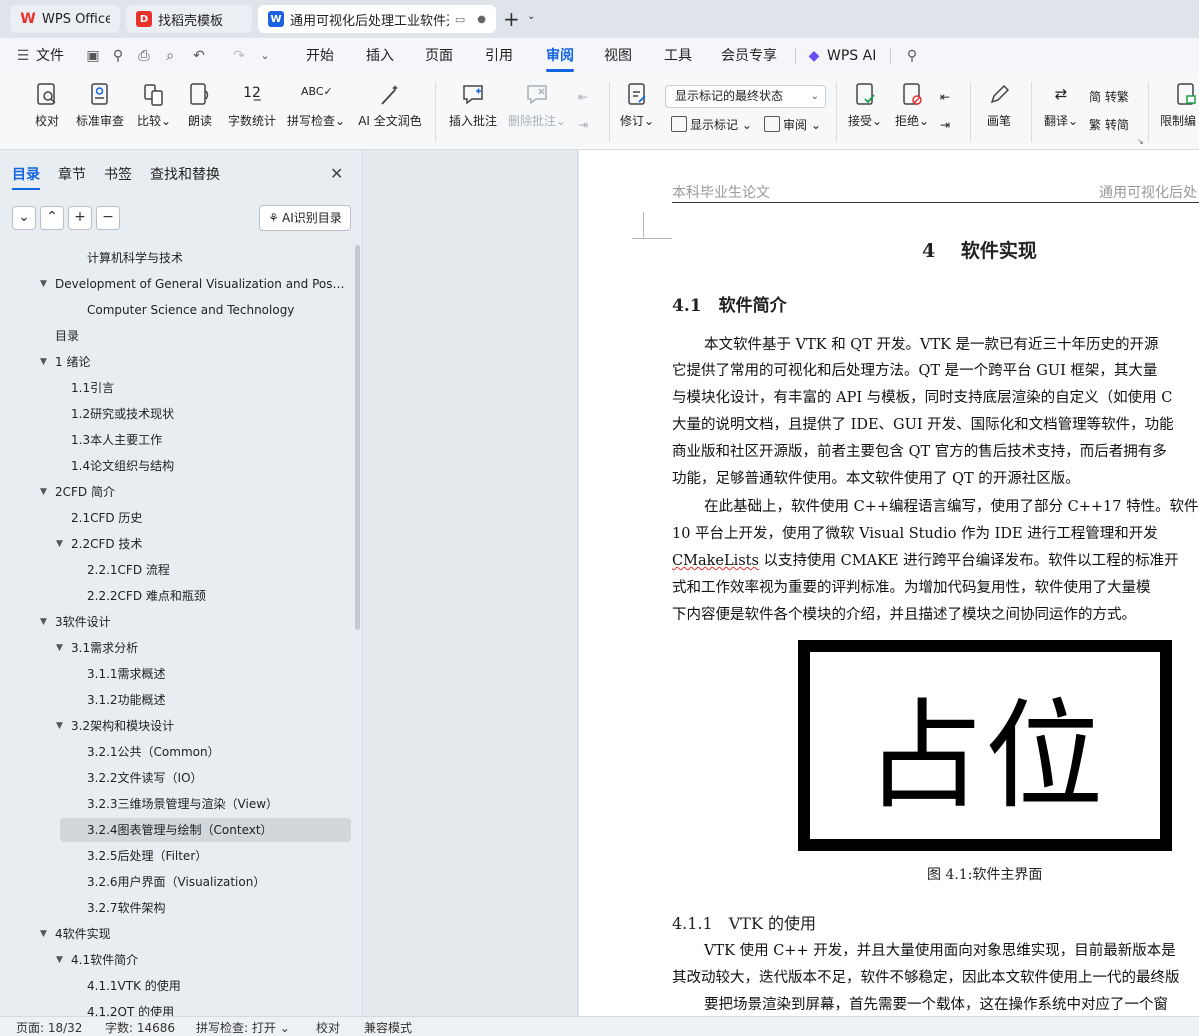 The height and width of the screenshot is (1036, 1199). I want to click on toc-item: 1 绪论, so click(200, 362).